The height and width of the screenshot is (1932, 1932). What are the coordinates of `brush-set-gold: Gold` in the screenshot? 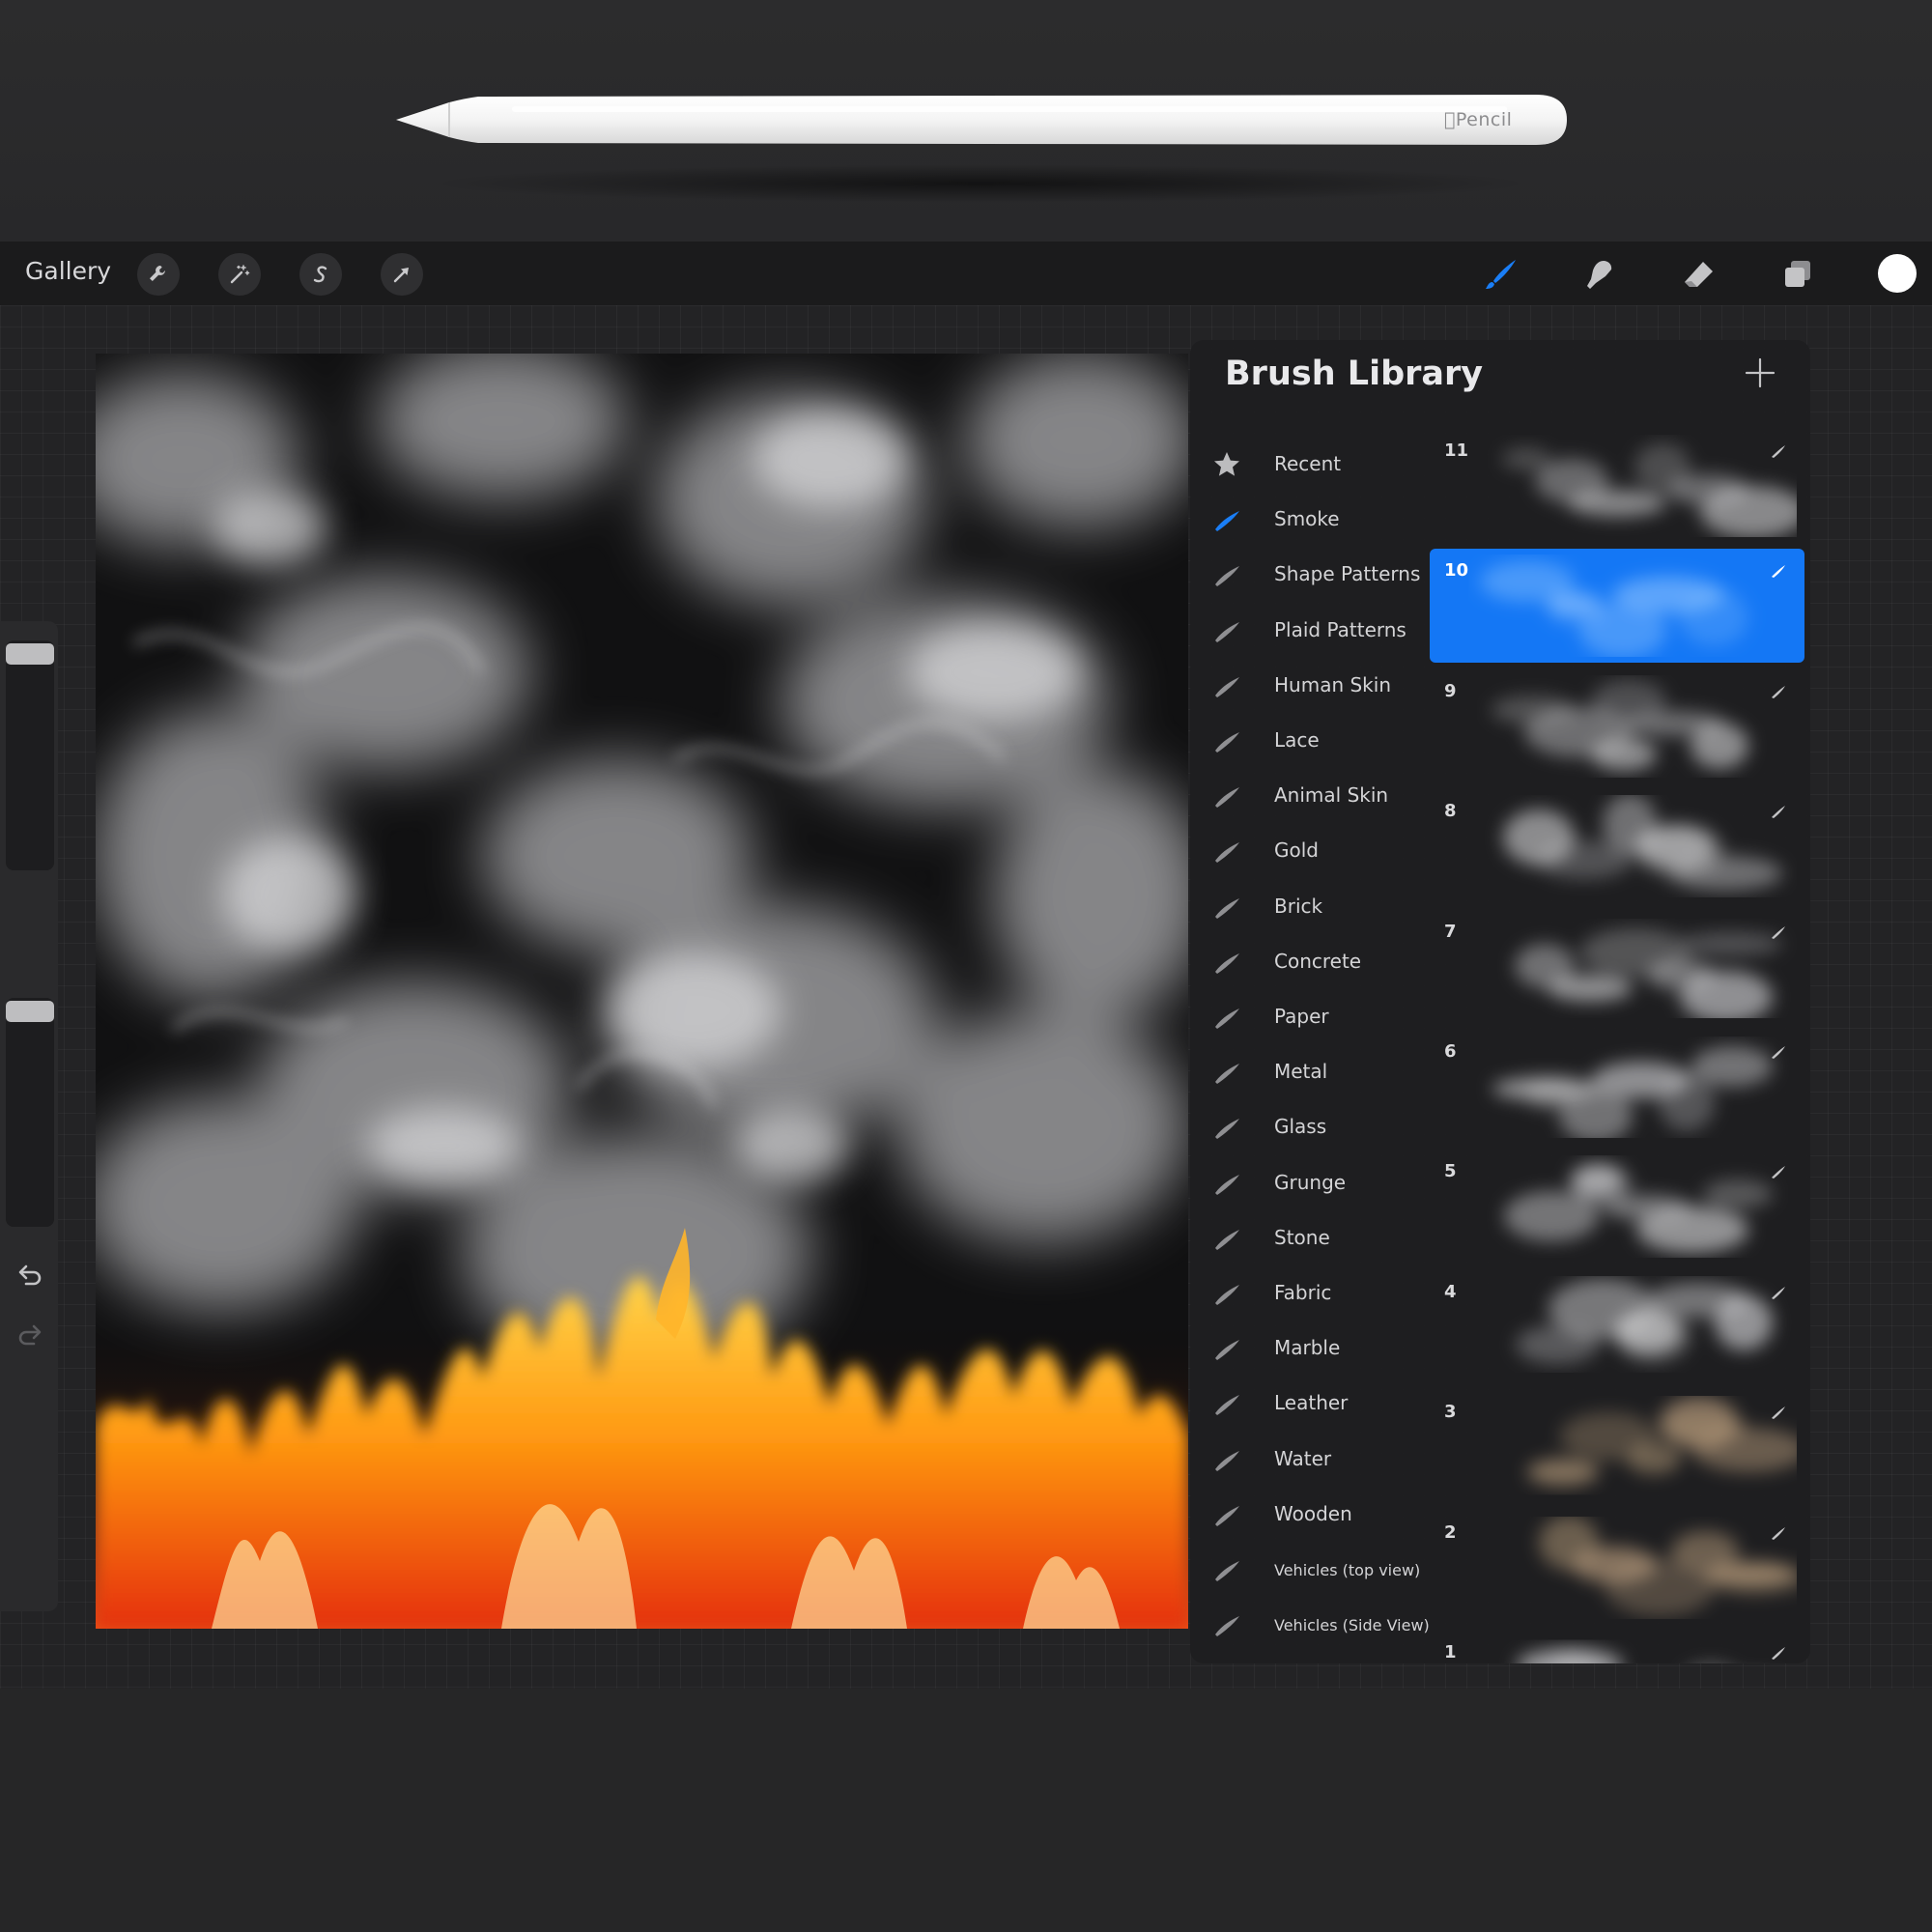 It's located at (1306, 850).